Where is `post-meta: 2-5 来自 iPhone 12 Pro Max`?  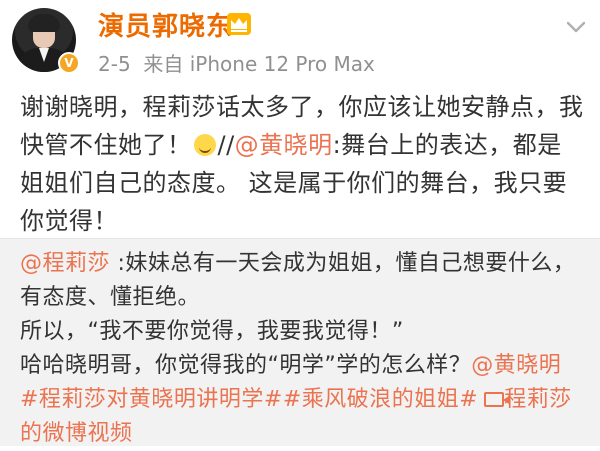 post-meta: 2-5 来自 iPhone 12 Pro Max is located at coordinates (236, 62).